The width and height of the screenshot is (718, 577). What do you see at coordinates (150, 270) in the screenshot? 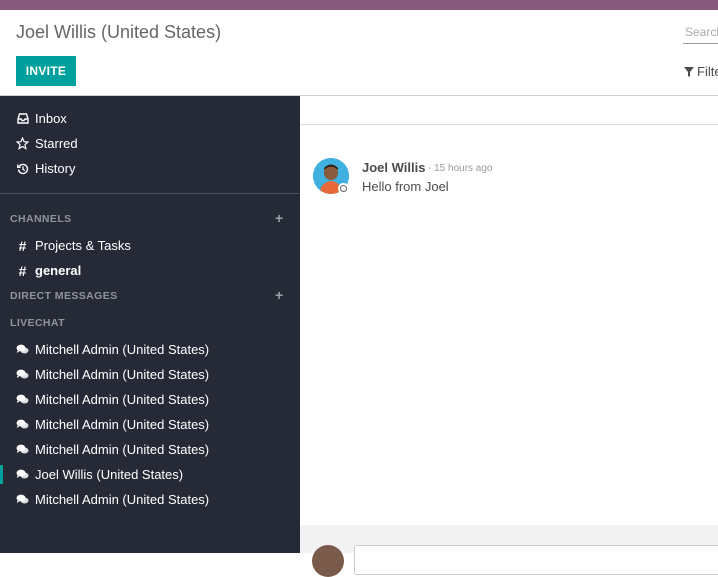
I see `sidebar-item-general: # general` at bounding box center [150, 270].